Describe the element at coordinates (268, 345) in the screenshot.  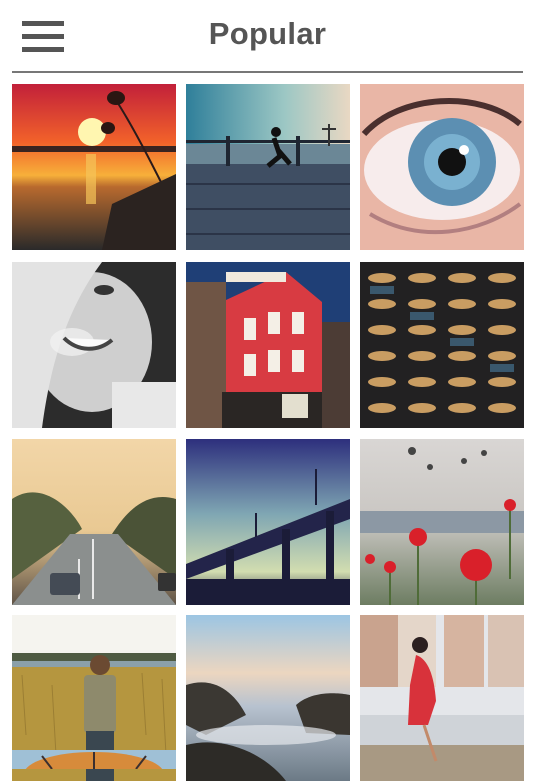
I see `red-building-photo` at that location.